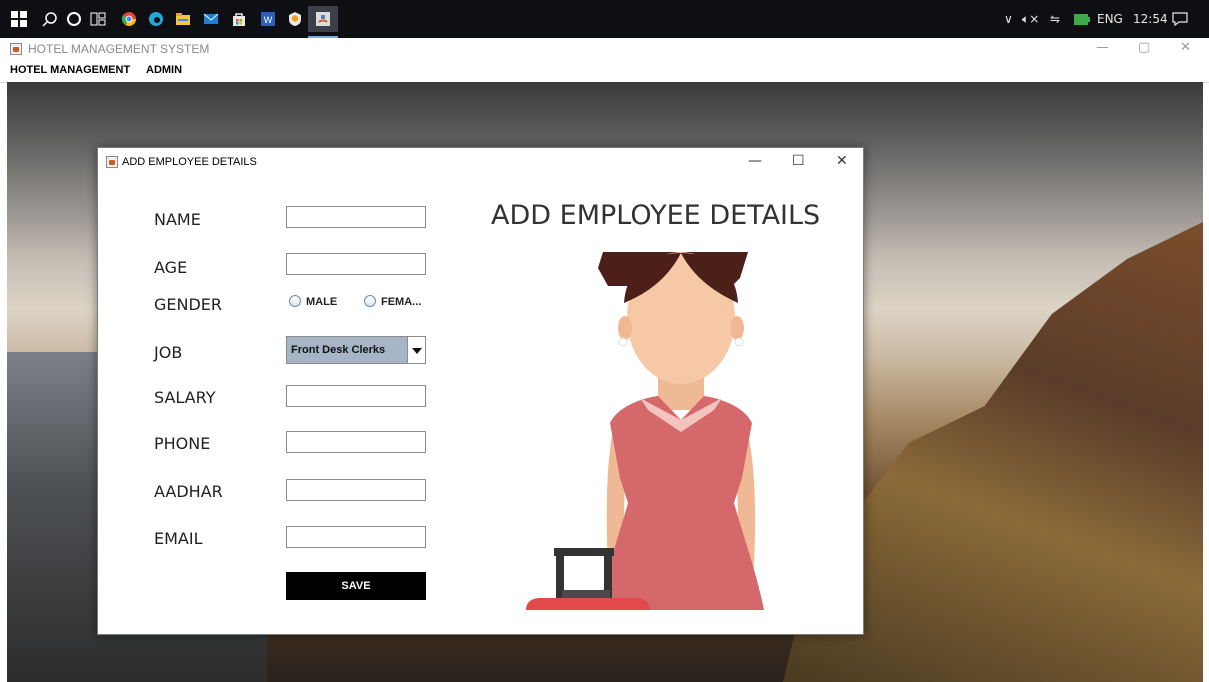  Describe the element at coordinates (295, 19) in the screenshot. I see `app-shield-icon` at that location.